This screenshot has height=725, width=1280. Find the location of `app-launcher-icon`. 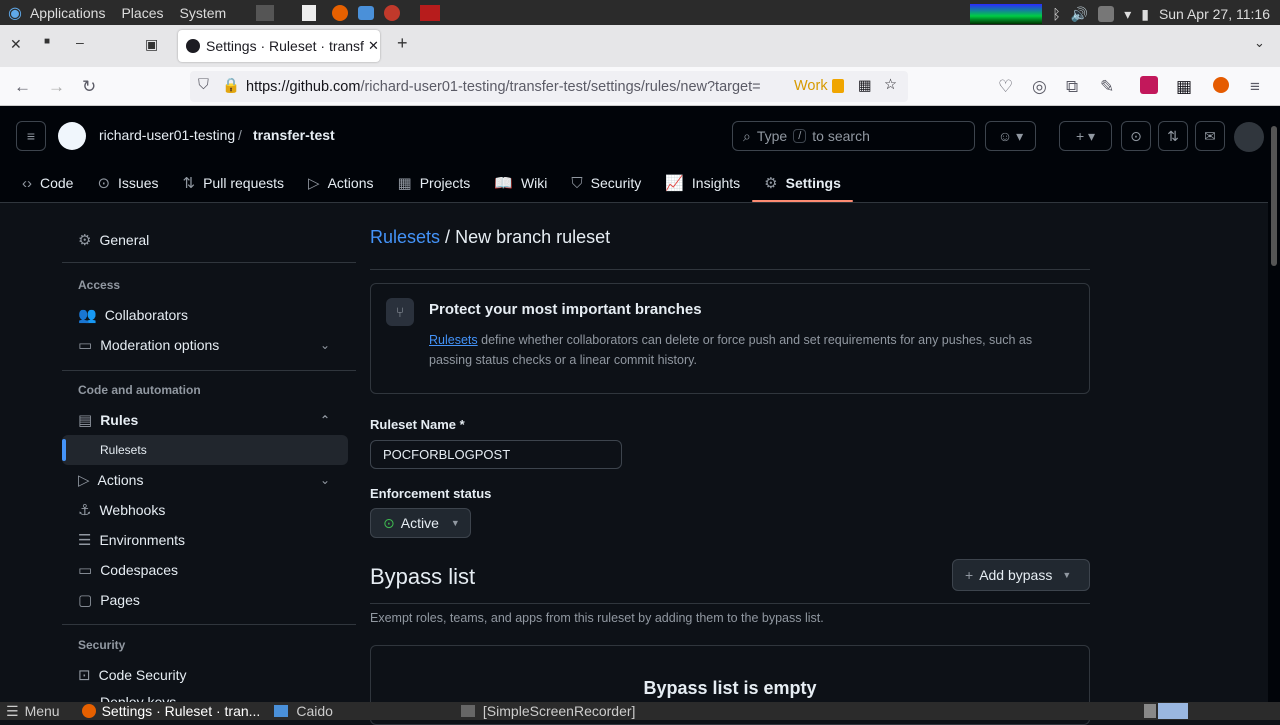

app-launcher-icon is located at coordinates (430, 12).